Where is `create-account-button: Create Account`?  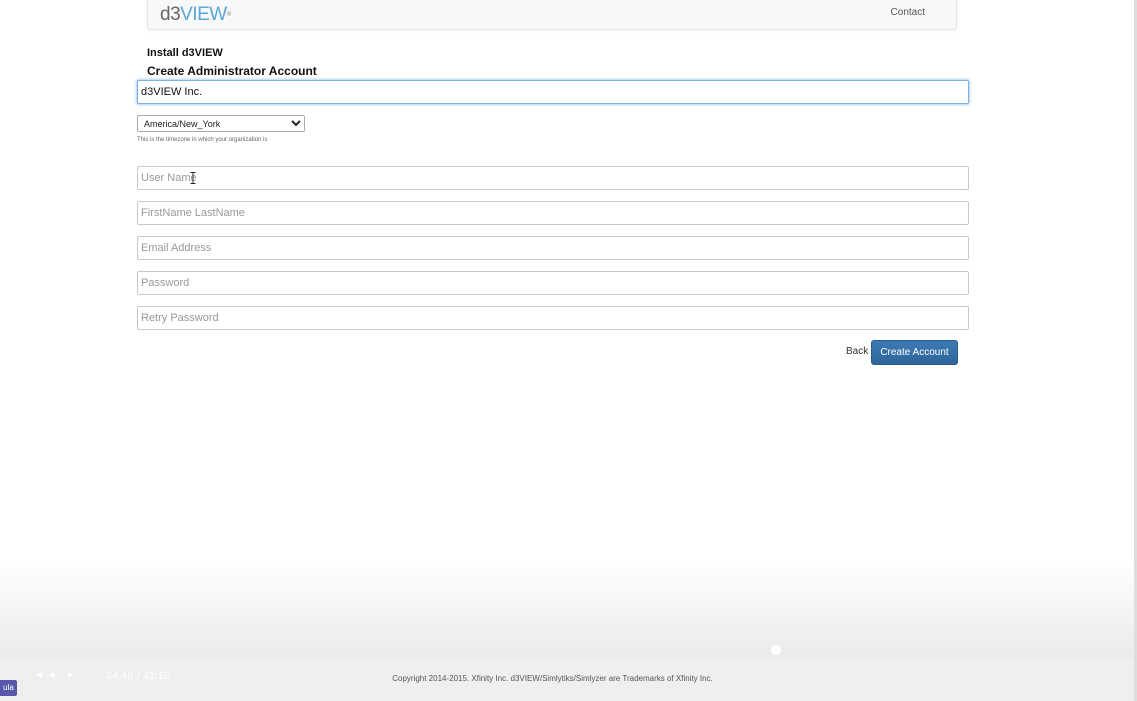
create-account-button: Create Account is located at coordinates (914, 352).